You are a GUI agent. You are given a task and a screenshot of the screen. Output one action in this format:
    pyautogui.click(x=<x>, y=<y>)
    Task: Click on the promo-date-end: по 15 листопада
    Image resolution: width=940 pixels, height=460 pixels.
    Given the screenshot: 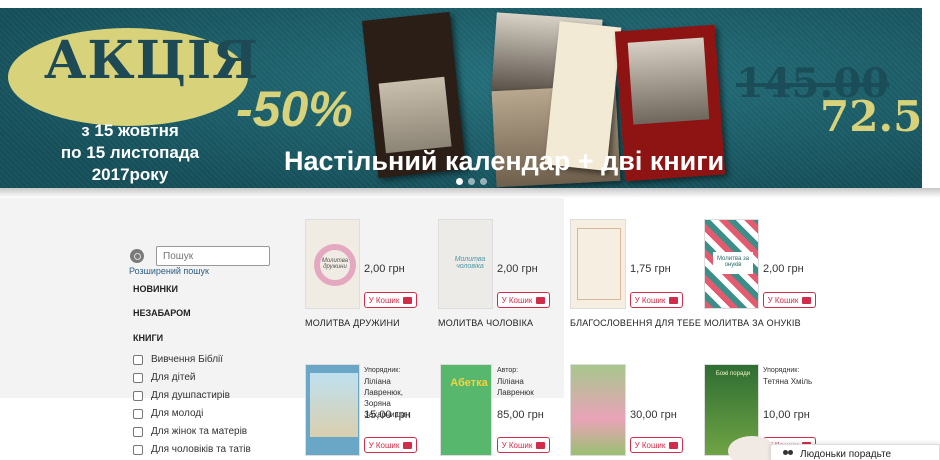 What is the action you would take?
    pyautogui.click(x=130, y=152)
    